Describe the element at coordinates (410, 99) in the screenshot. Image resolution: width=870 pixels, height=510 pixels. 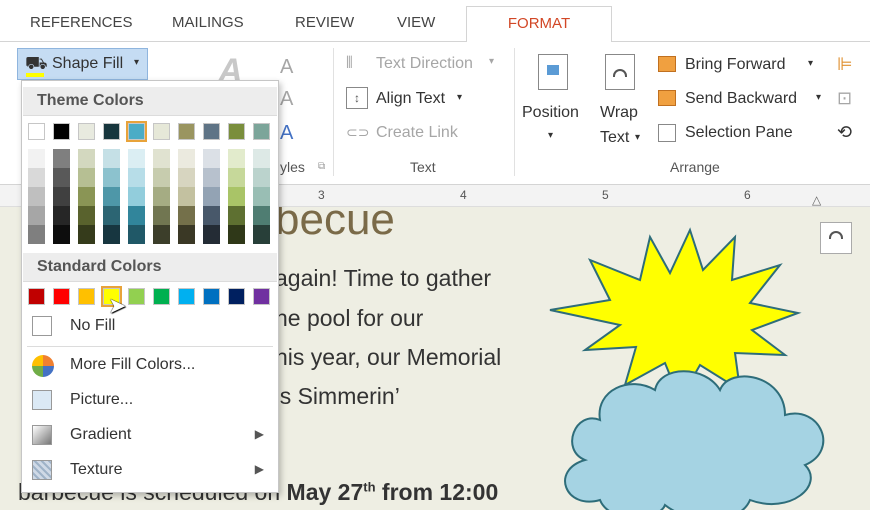
I see `align-text-button: Align Text` at that location.